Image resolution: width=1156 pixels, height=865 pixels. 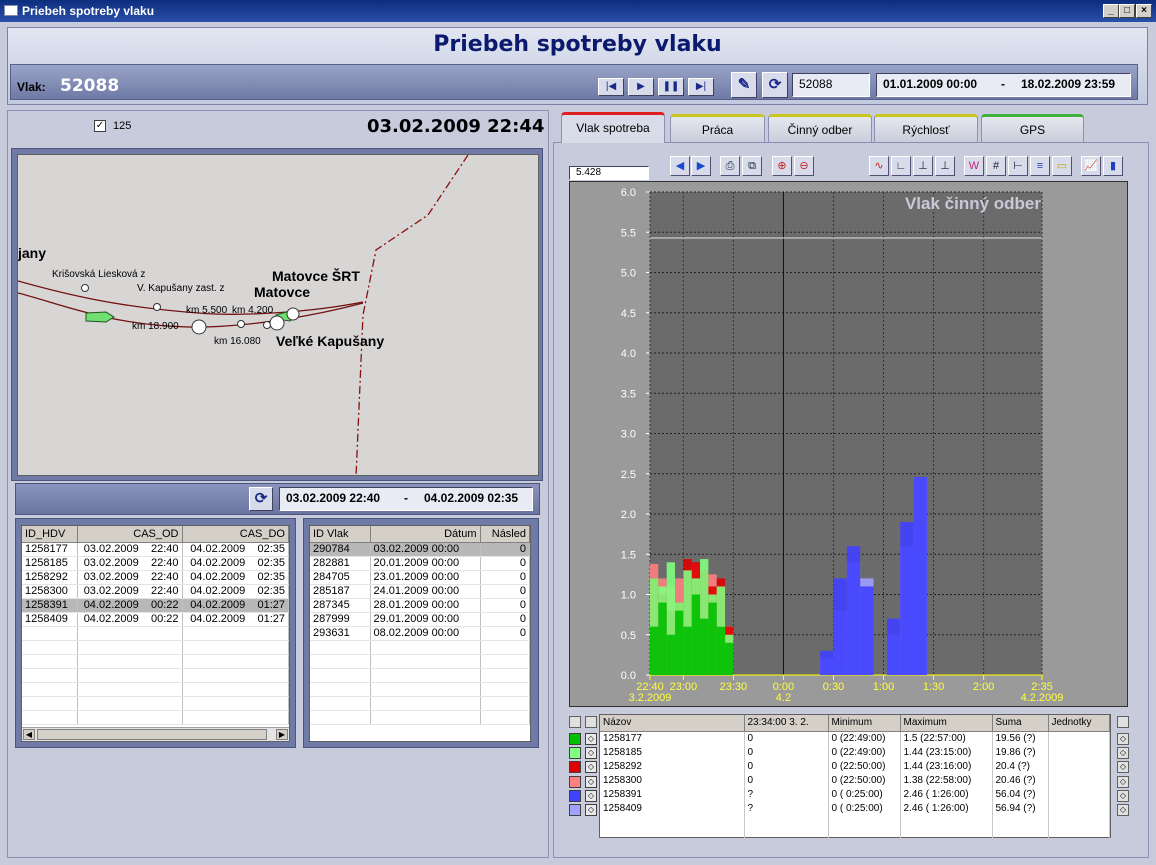 What do you see at coordinates (155, 591) in the screenshot?
I see `hdv-row: 1258300 03.02.2009 22:40 04.02.2009 02:35` at bounding box center [155, 591].